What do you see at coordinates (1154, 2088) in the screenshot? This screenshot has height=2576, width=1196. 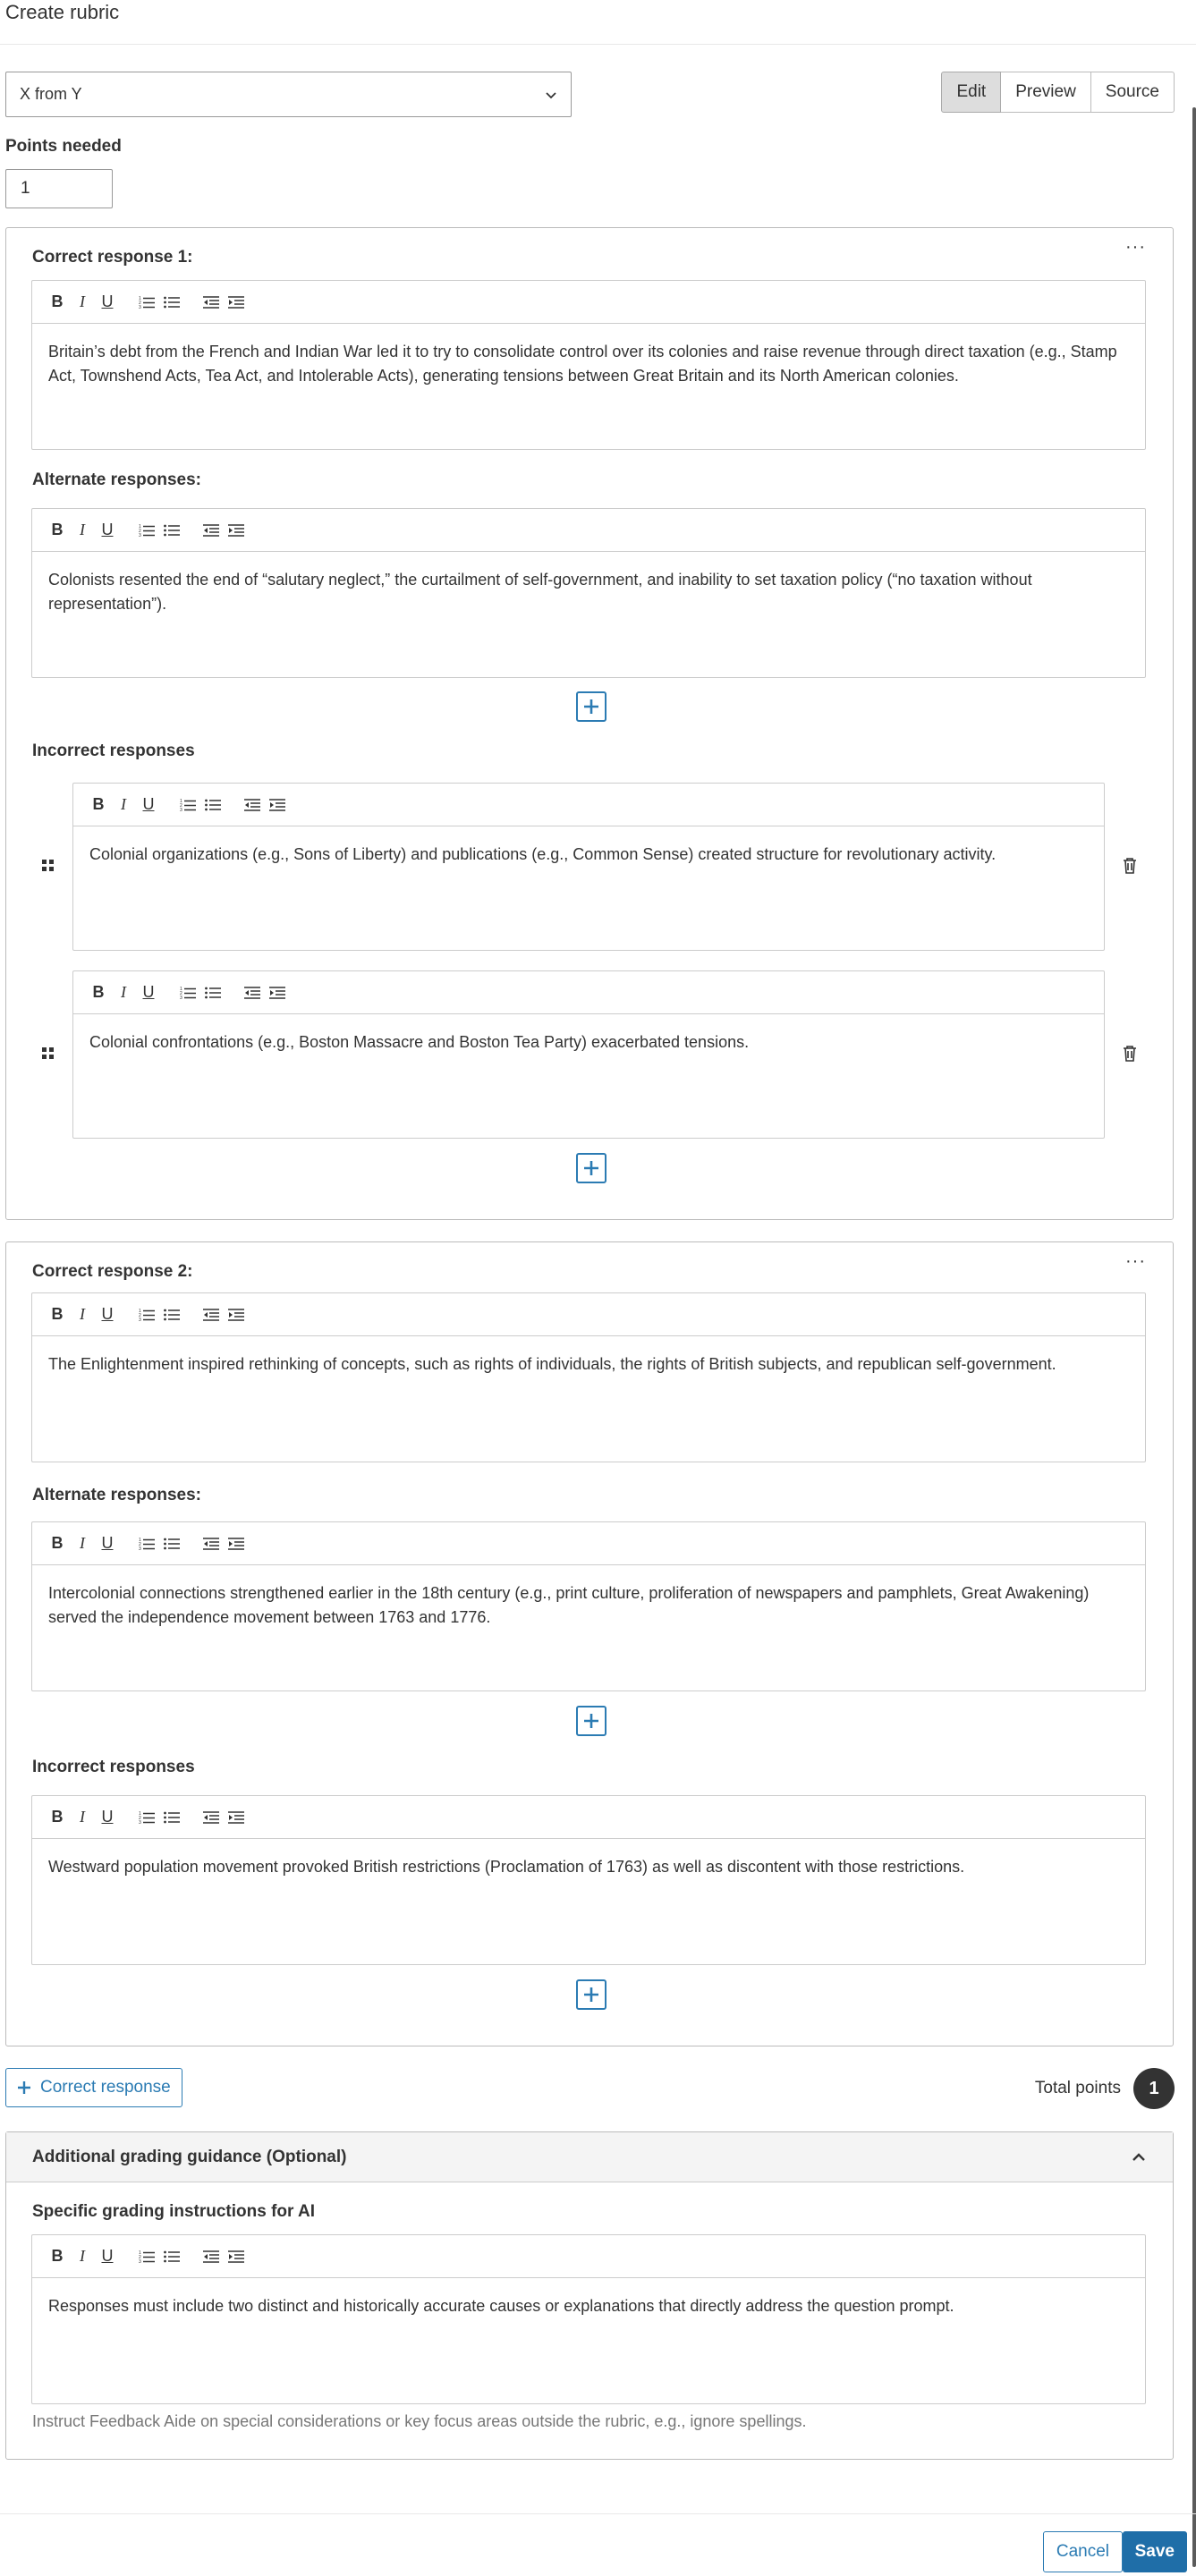 I see `total-points-badge: 1` at bounding box center [1154, 2088].